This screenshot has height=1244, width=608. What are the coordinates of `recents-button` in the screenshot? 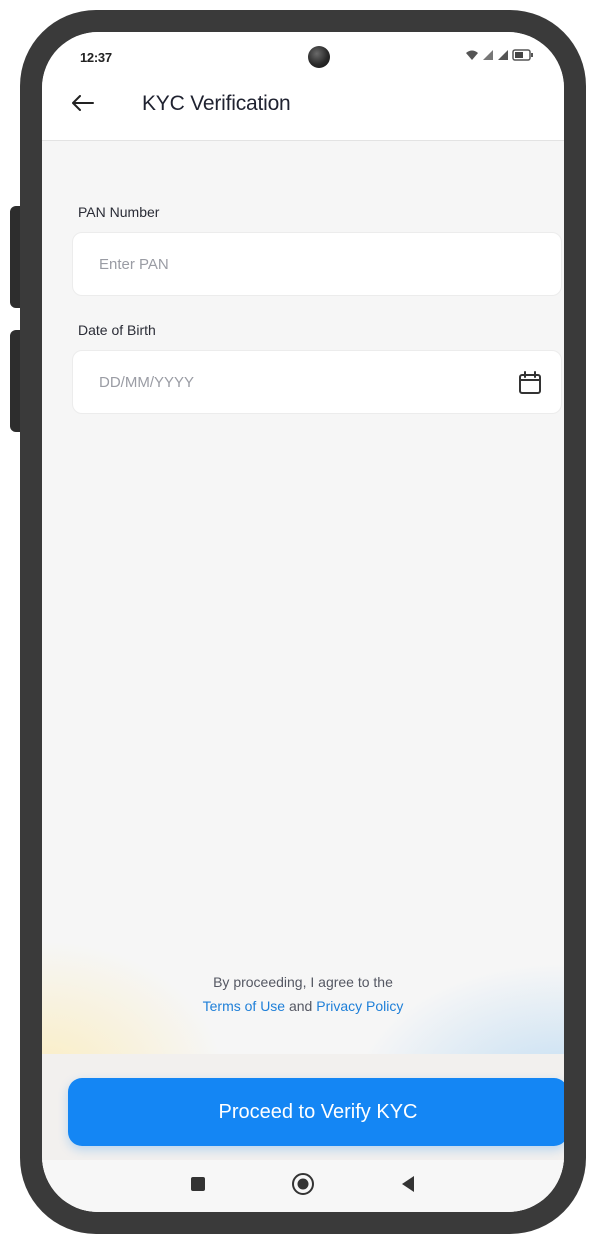 It's located at (198, 1186).